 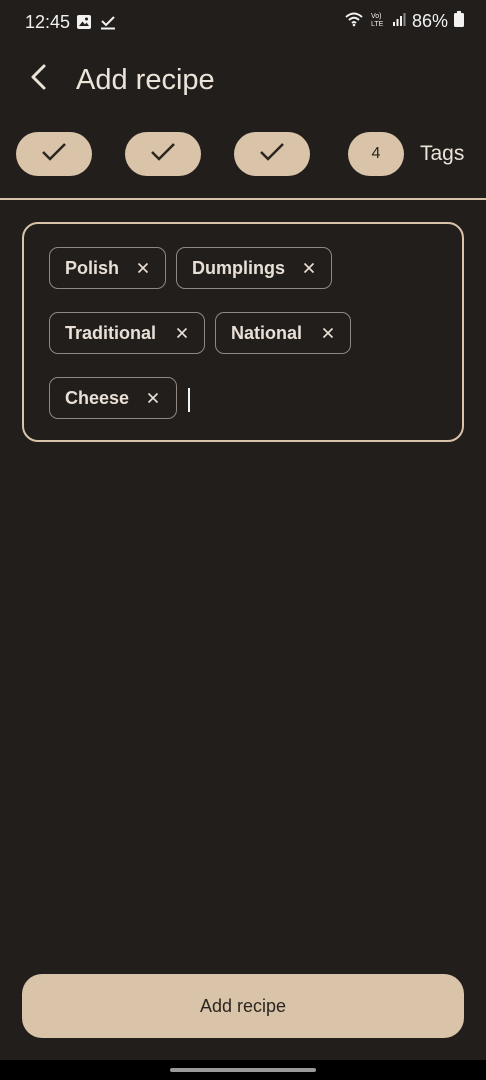 I want to click on status-system-icons: Vo) LTE 86%, so click(x=404, y=21).